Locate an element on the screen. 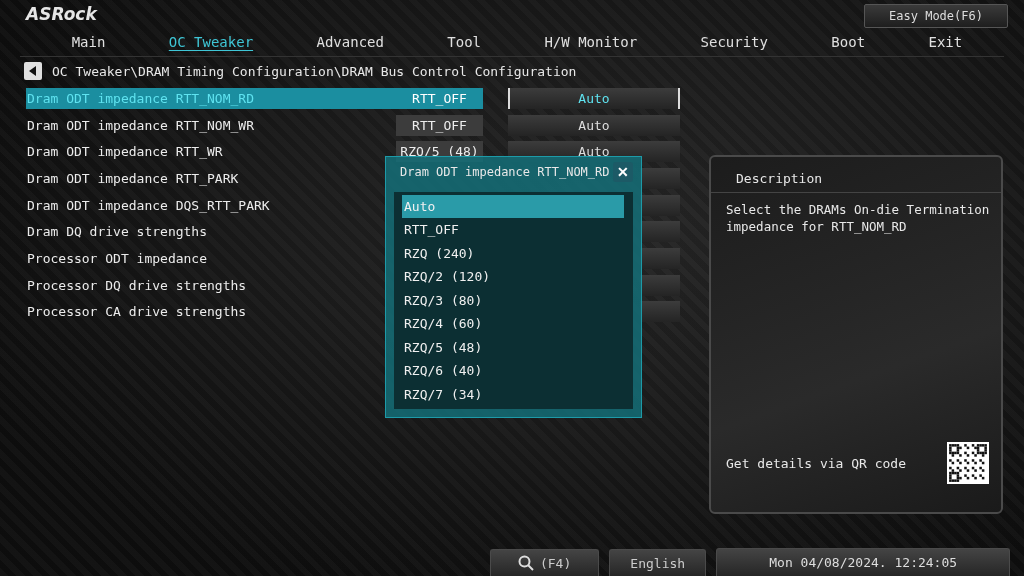 The image size is (1024, 576). setting-item: Dram ODT impedance RTT_NOM_RD RTT_OFF is located at coordinates (254, 98).